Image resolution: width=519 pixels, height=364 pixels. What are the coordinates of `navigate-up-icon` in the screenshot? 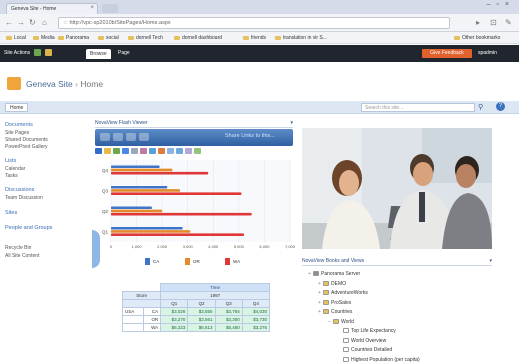 It's located at (37, 52).